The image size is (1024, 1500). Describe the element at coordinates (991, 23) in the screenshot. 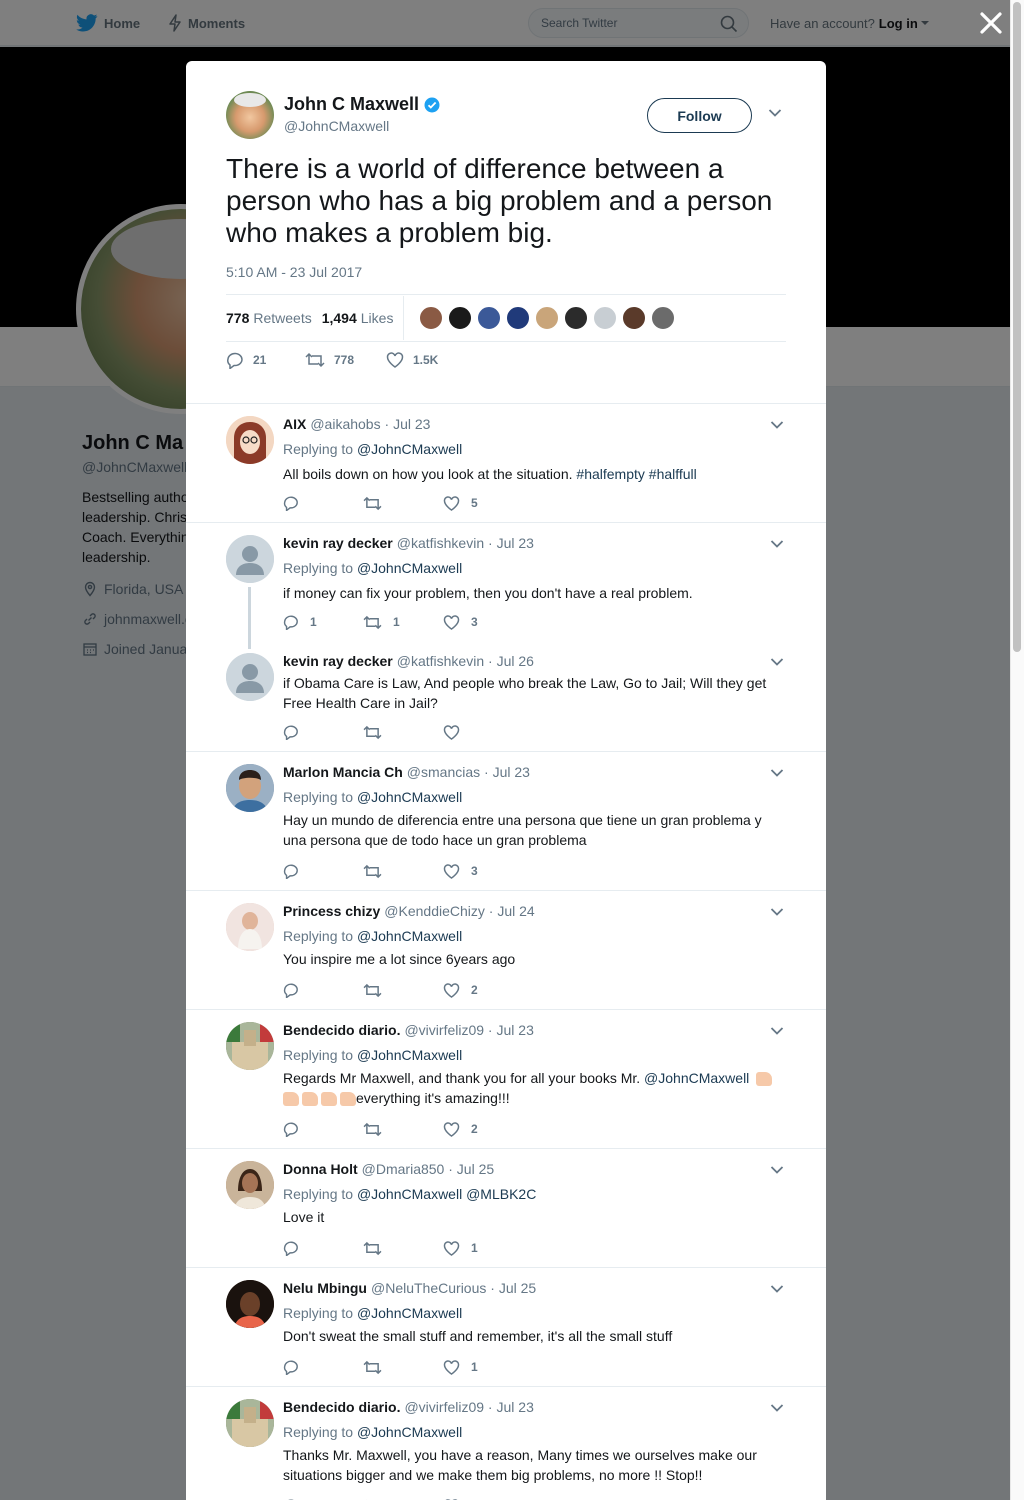

I see `close-icon` at that location.